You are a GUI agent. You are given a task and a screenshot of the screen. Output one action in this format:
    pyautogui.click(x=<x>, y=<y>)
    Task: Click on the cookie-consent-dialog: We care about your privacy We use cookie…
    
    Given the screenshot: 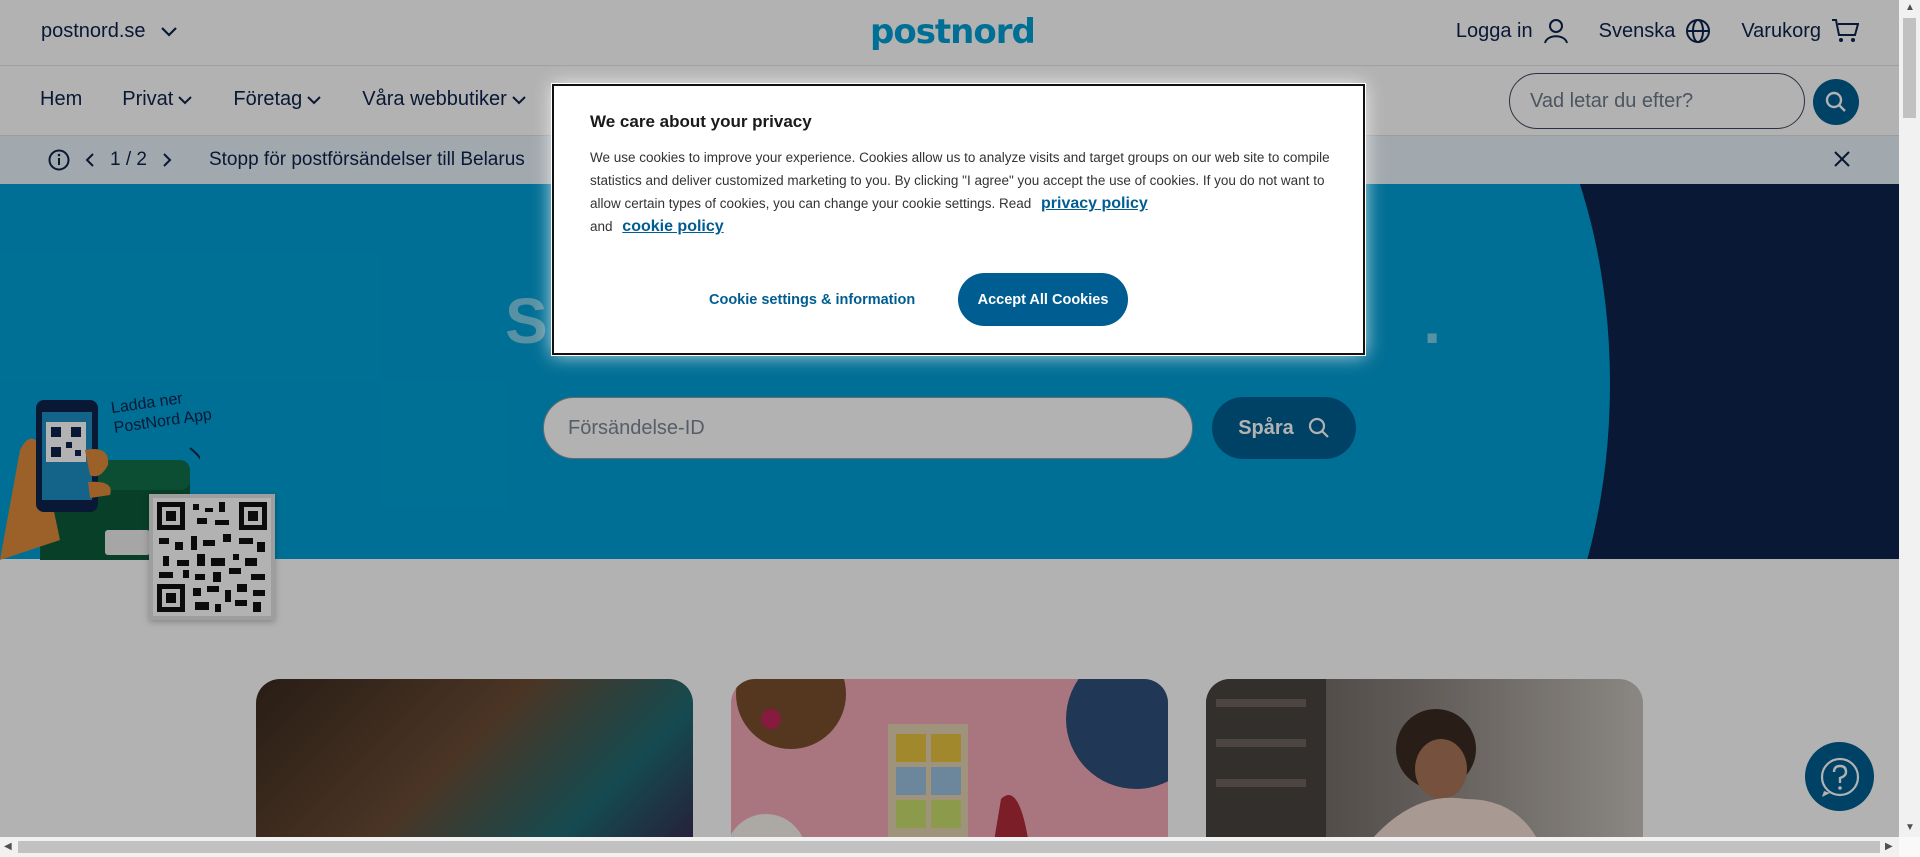 What is the action you would take?
    pyautogui.click(x=958, y=219)
    